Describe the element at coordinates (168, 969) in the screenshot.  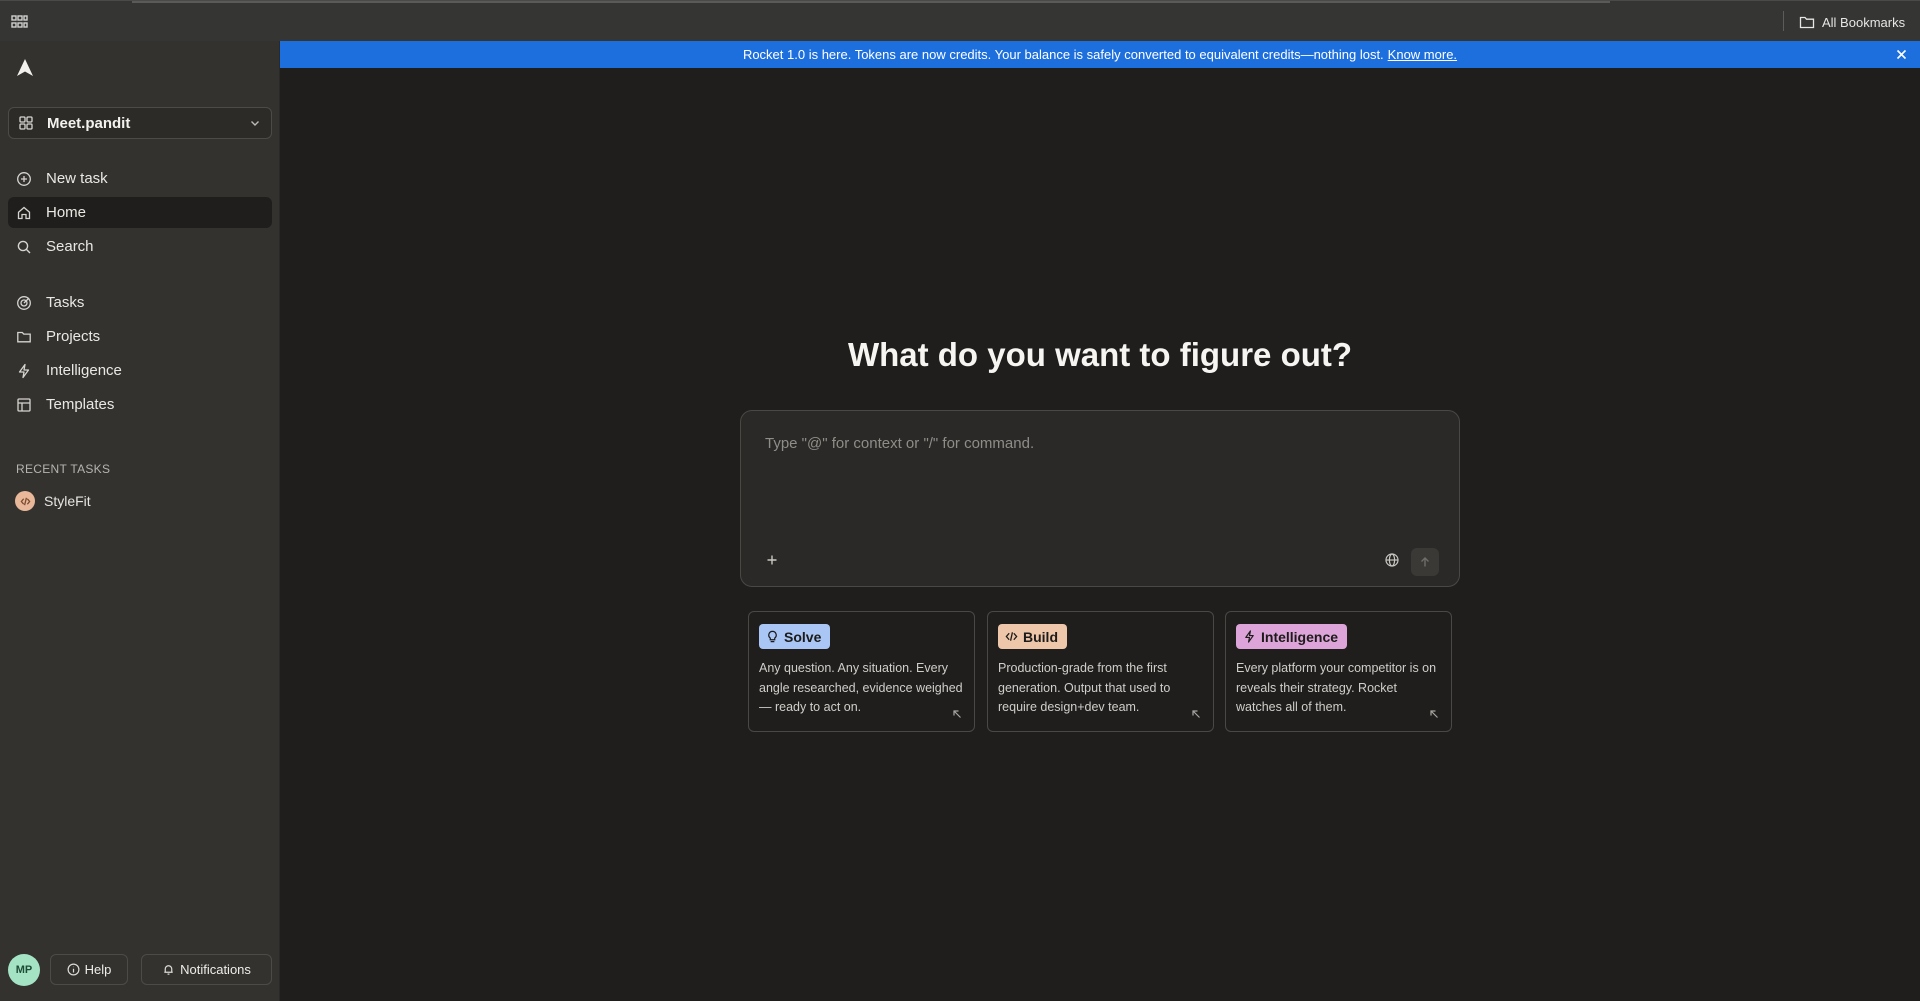
I see `bell-icon` at that location.